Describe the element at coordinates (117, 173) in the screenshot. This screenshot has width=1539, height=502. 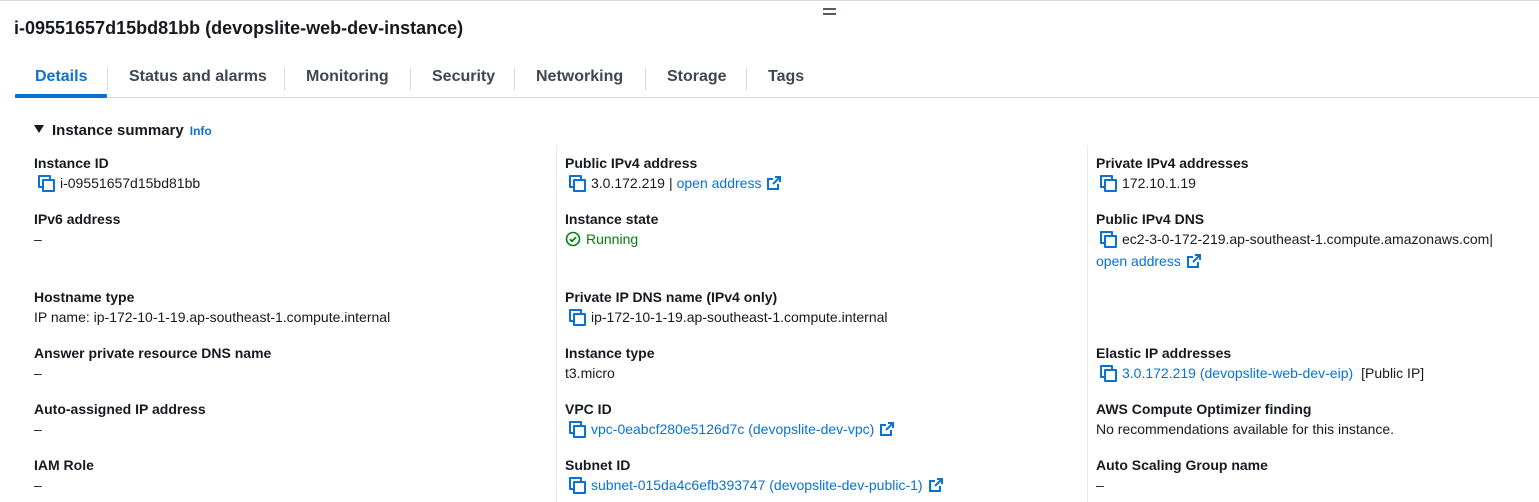
I see `field-instance-id: Instance ID i-09551657d15bd81bb` at that location.